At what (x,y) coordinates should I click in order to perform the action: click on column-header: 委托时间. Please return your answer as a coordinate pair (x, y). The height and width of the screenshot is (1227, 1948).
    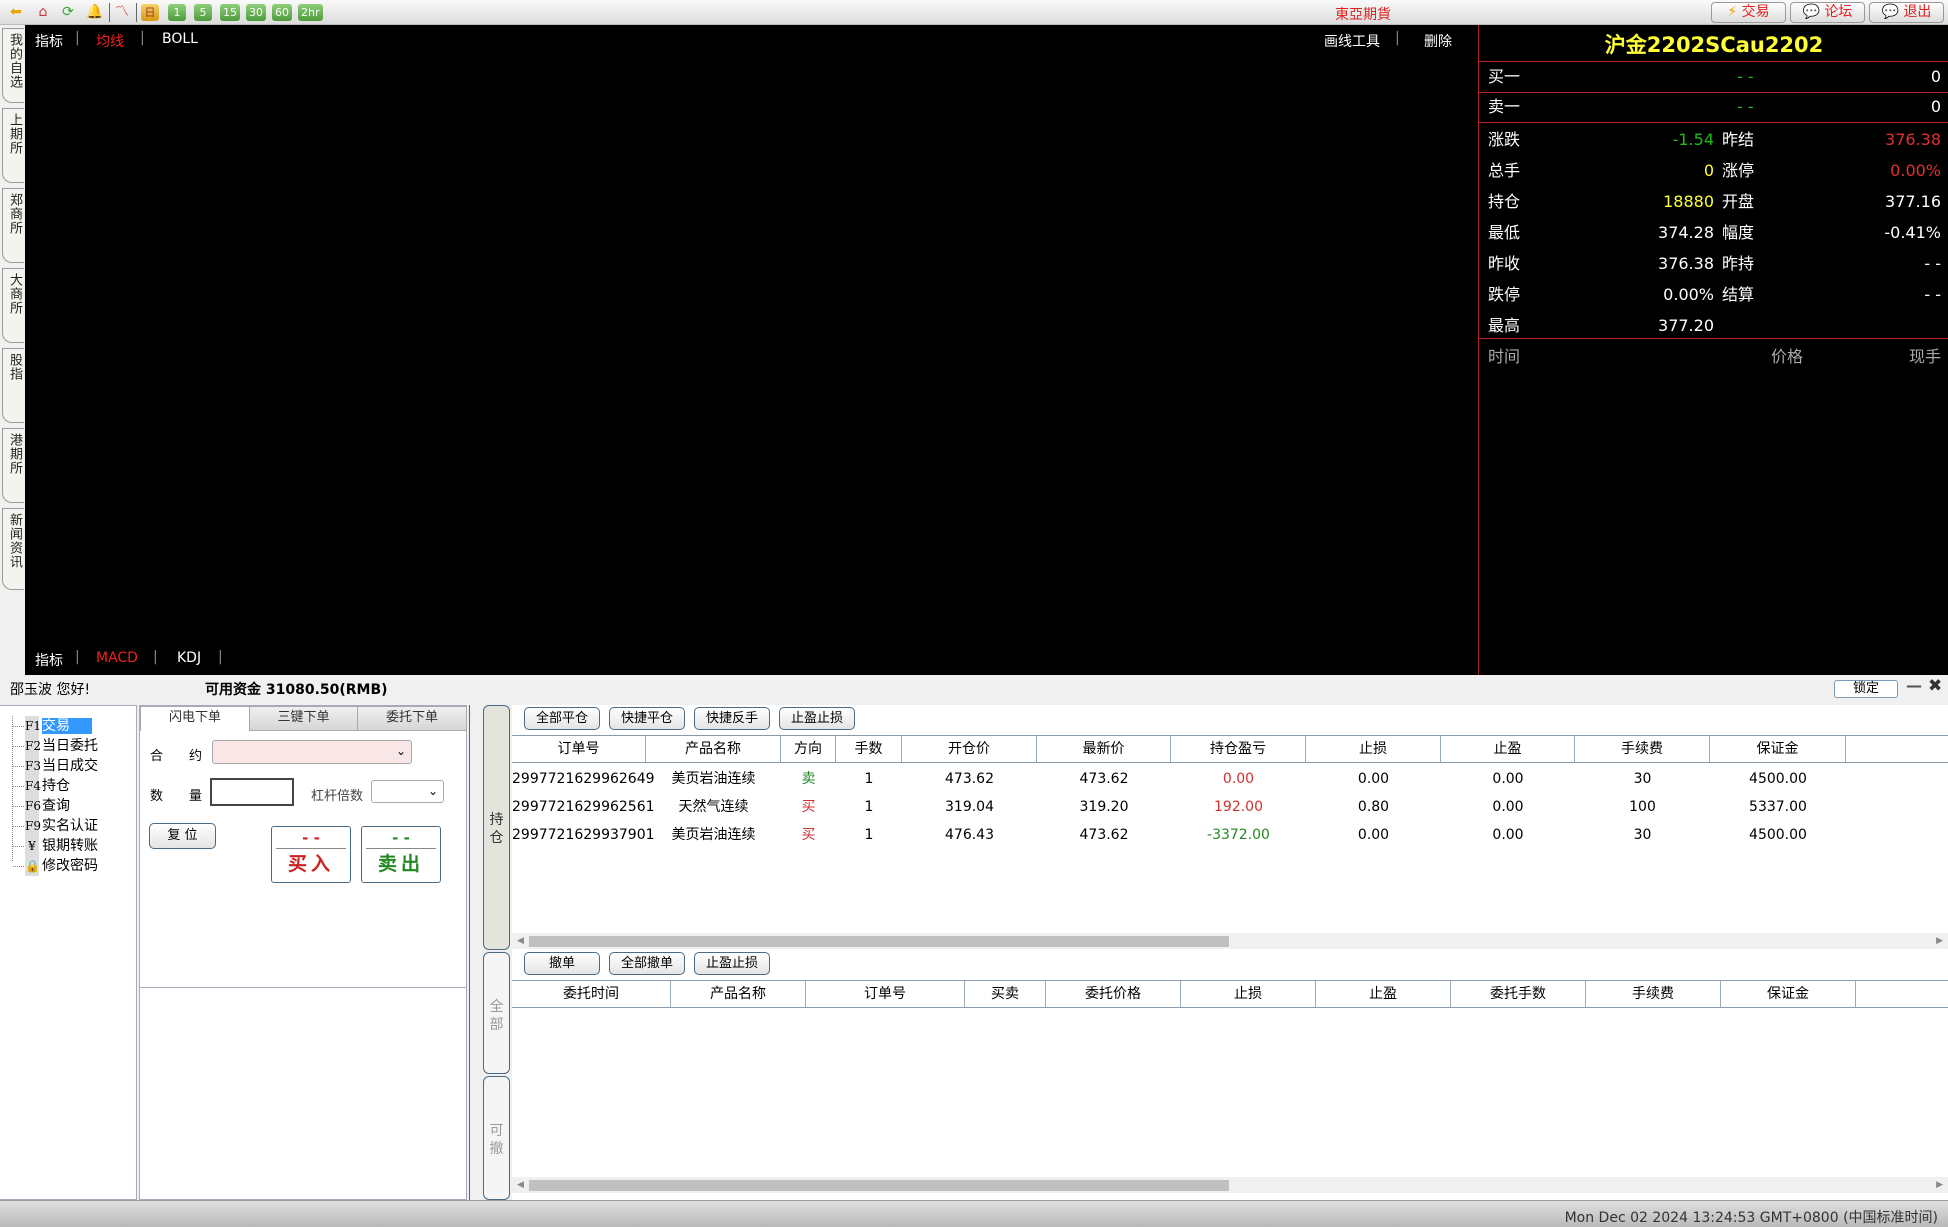
    Looking at the image, I should click on (591, 994).